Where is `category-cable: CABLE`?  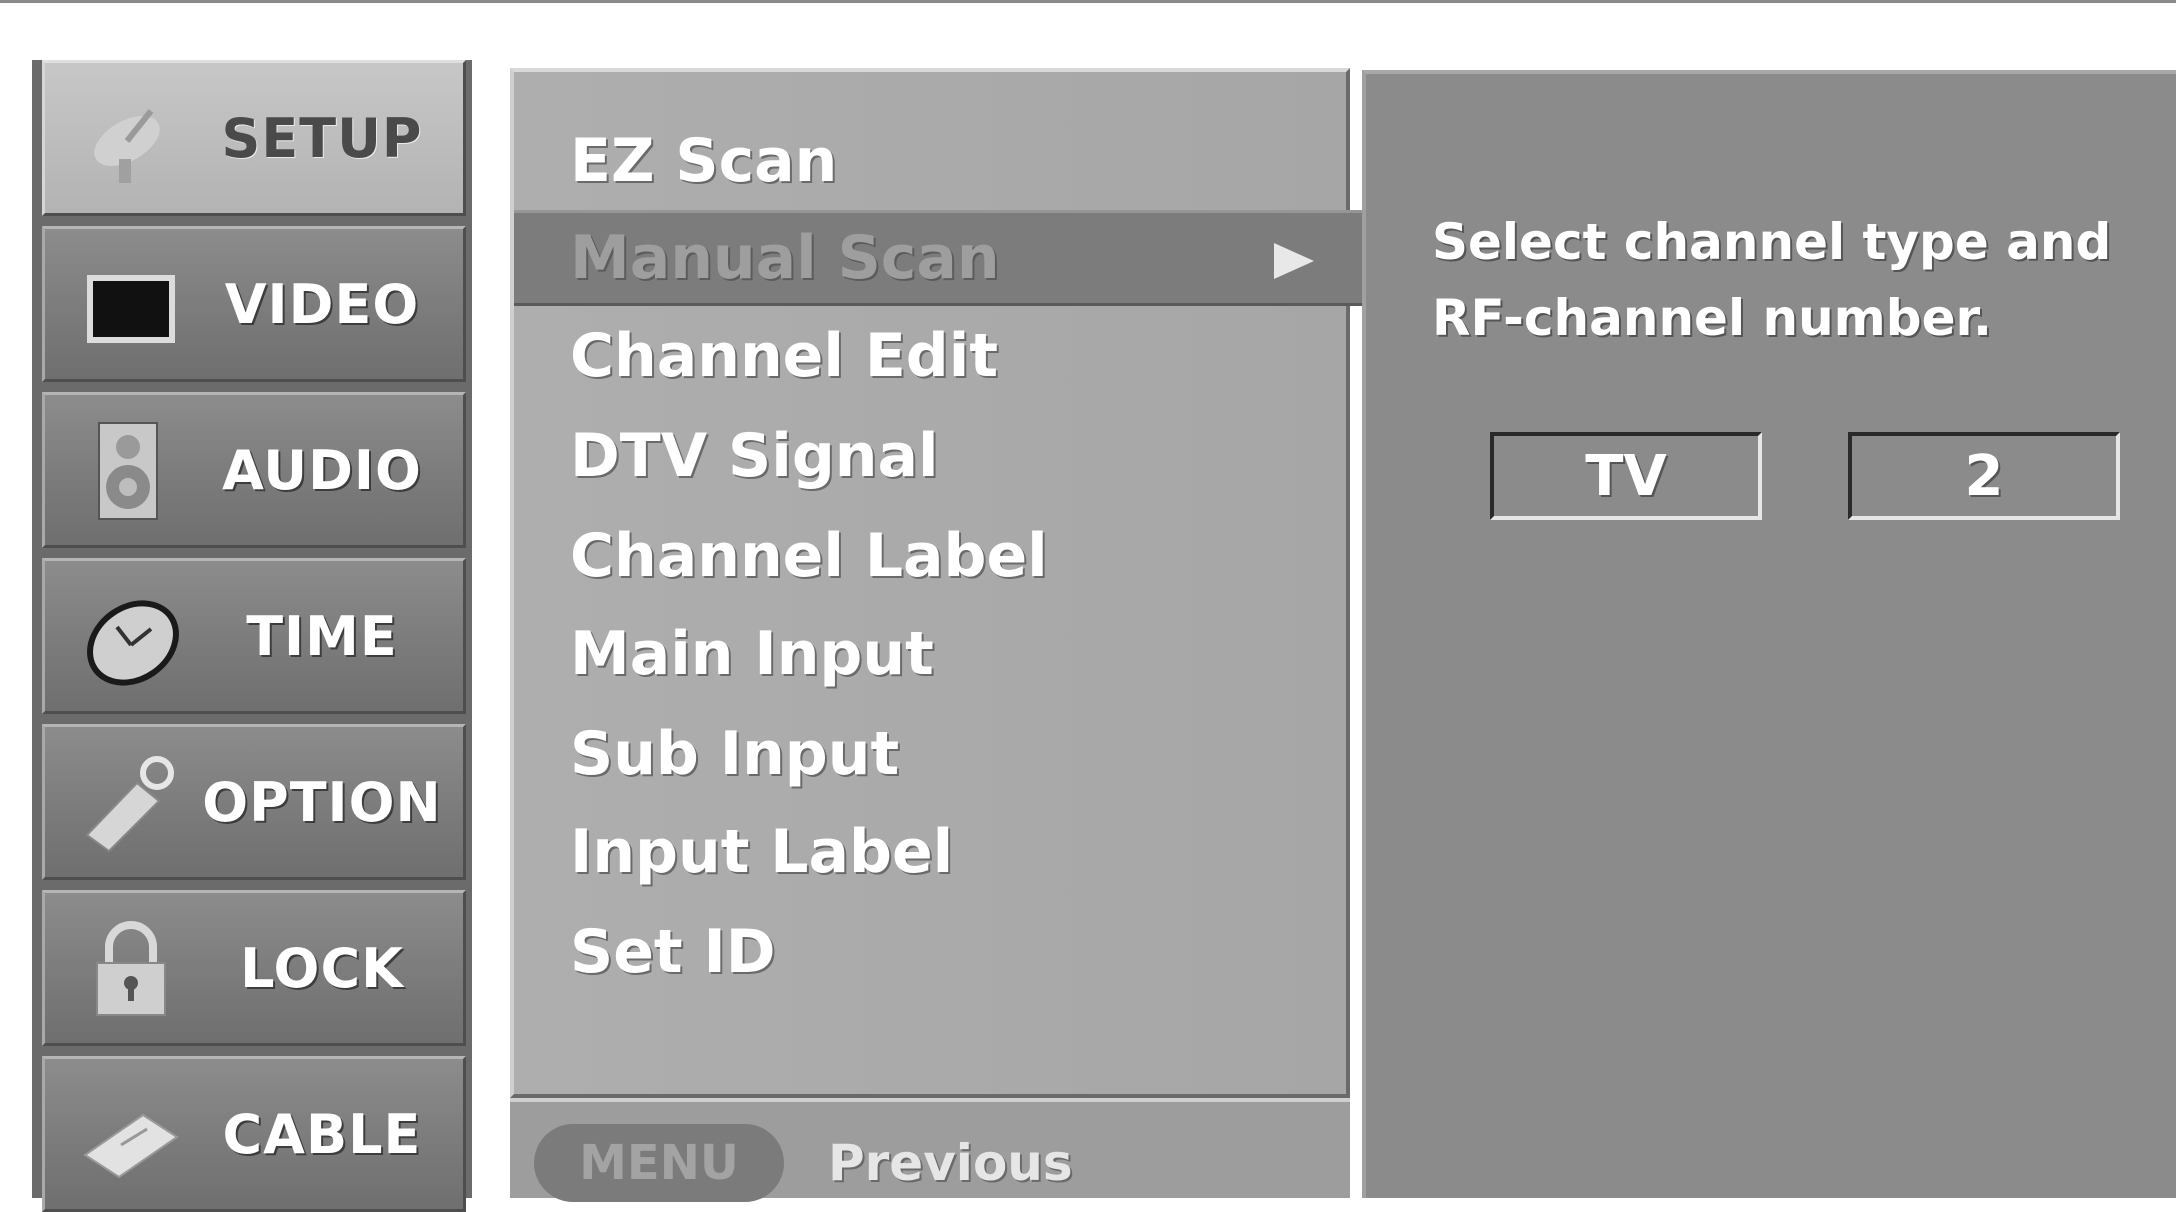
category-cable: CABLE is located at coordinates (254, 1134).